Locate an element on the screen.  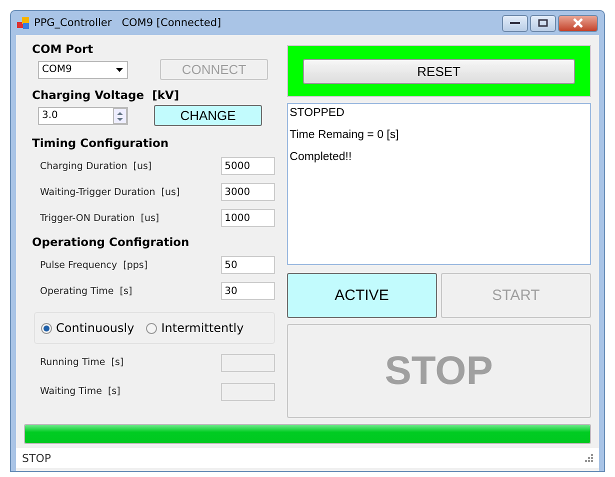
minimize-icon is located at coordinates (515, 23).